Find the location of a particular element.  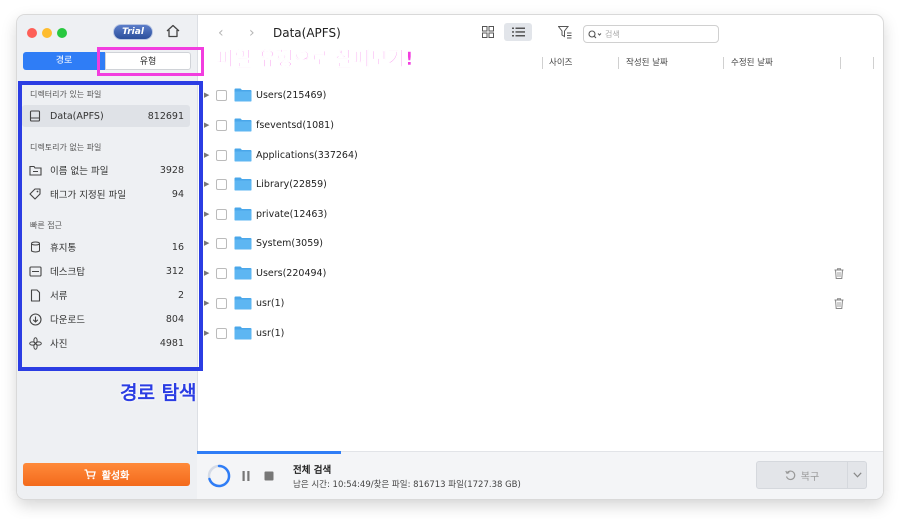

annotation-type-hint: 파일 유형으로 살펴보기! is located at coordinates (315, 59).